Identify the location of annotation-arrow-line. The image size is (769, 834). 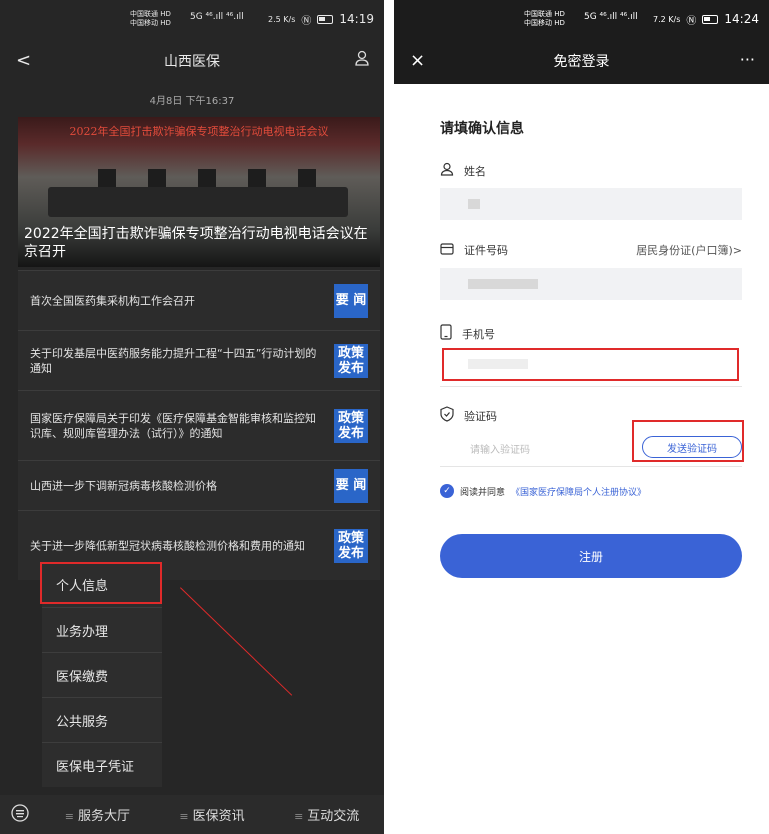
(236, 641).